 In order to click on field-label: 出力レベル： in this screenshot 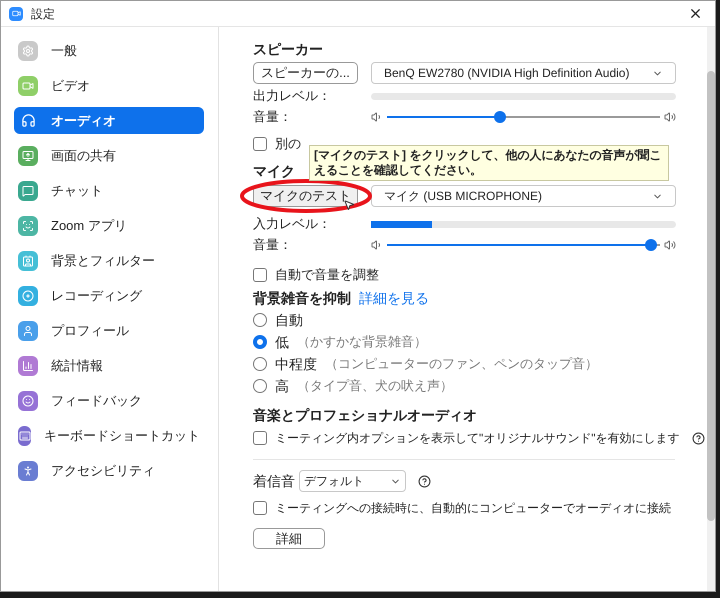, I will do `click(292, 96)`.